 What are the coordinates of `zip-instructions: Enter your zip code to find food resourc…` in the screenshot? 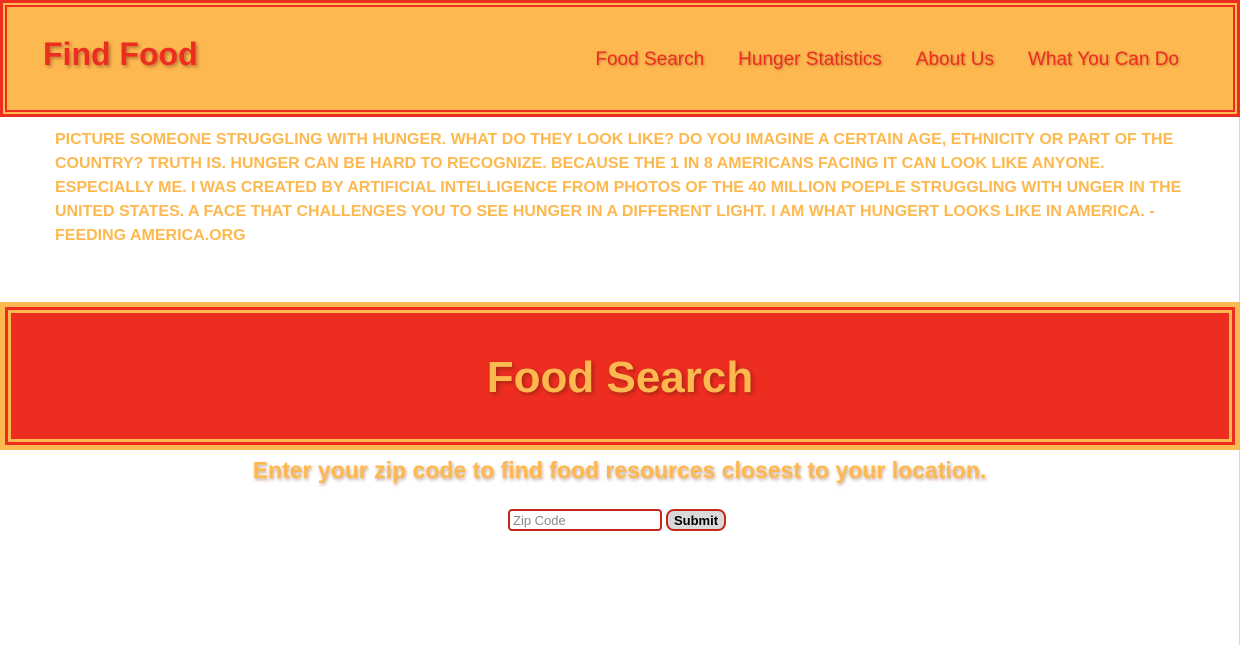 It's located at (619, 470).